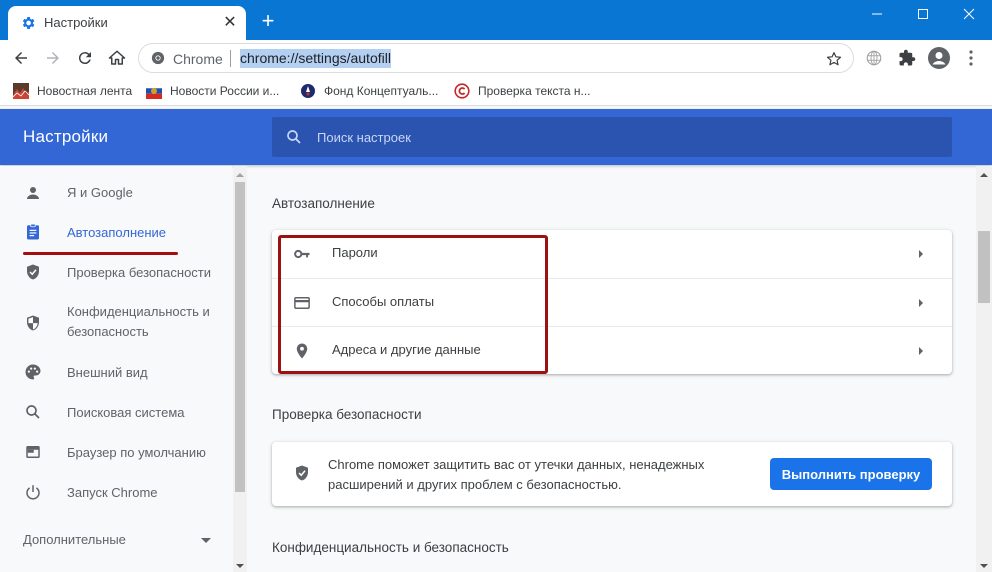 The height and width of the screenshot is (572, 992). I want to click on translate-button, so click(874, 58).